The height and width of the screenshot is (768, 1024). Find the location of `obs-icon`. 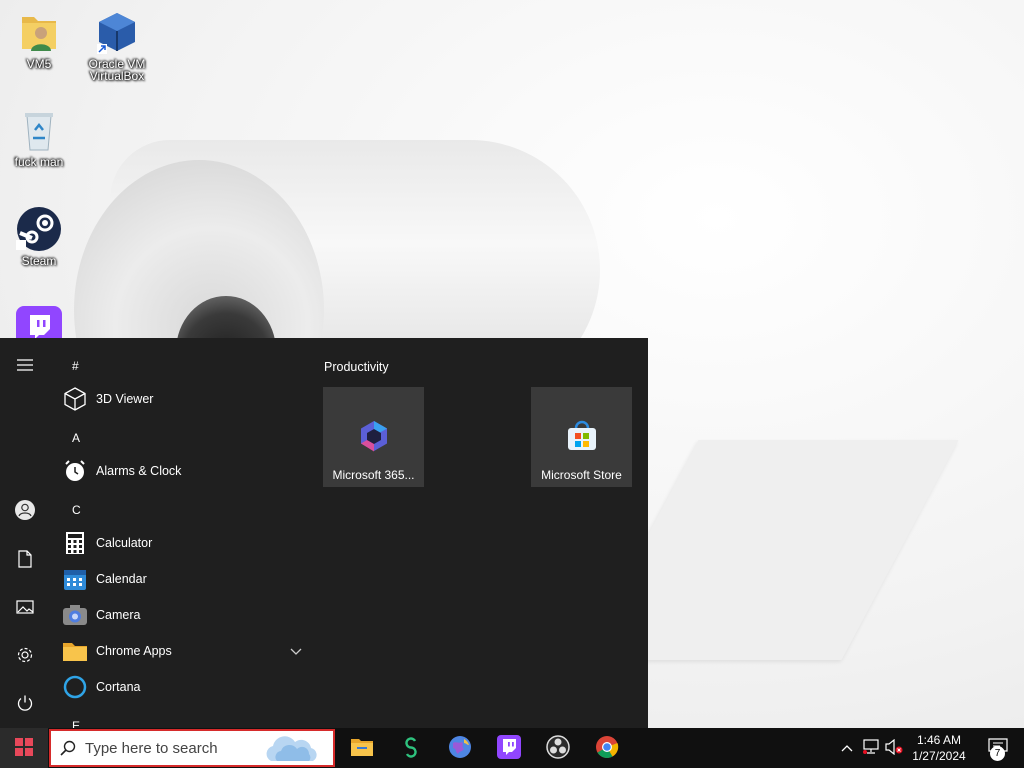

obs-icon is located at coordinates (558, 748).